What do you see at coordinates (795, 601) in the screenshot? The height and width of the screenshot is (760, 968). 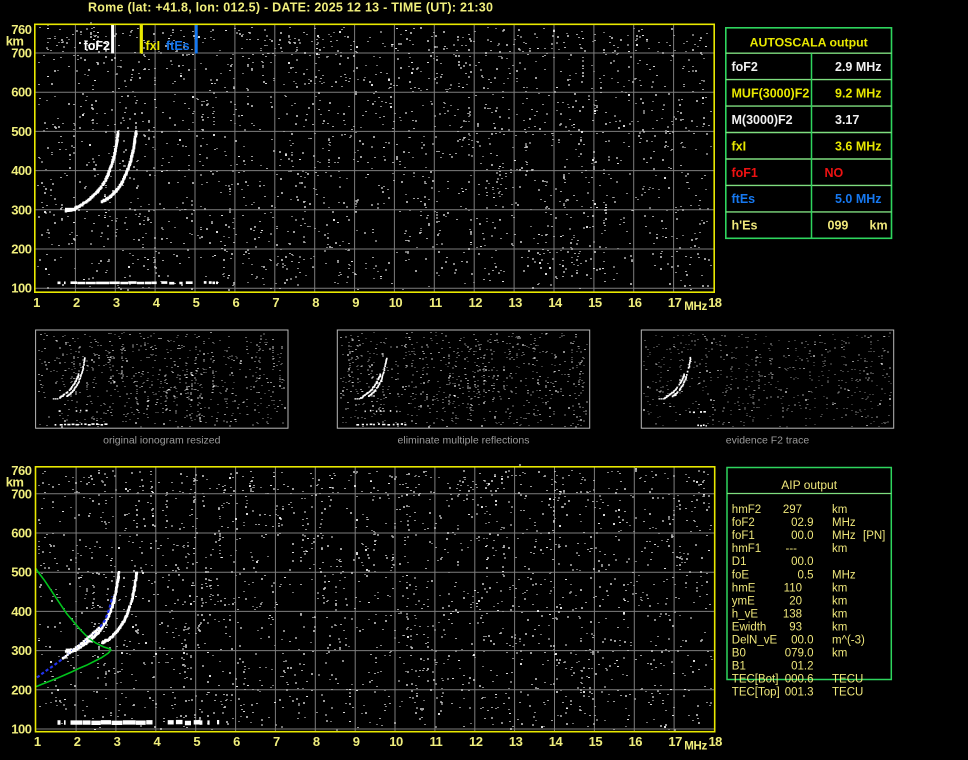 I see `svg-text: 20` at bounding box center [795, 601].